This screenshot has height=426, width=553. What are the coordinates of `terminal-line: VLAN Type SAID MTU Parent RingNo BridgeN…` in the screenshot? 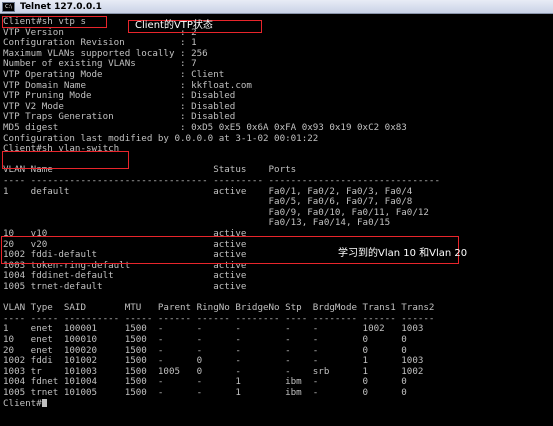 It's located at (219, 308).